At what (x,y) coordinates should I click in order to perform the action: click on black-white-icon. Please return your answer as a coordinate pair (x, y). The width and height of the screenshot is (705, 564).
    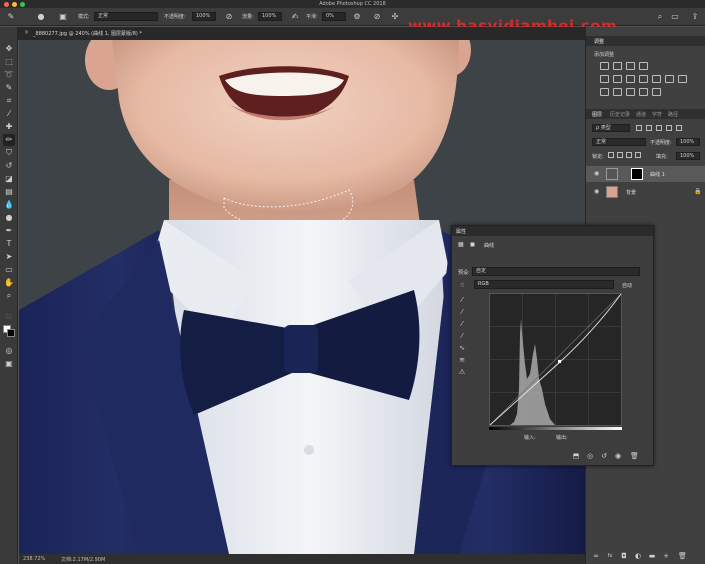
    Looking at the image, I should click on (643, 79).